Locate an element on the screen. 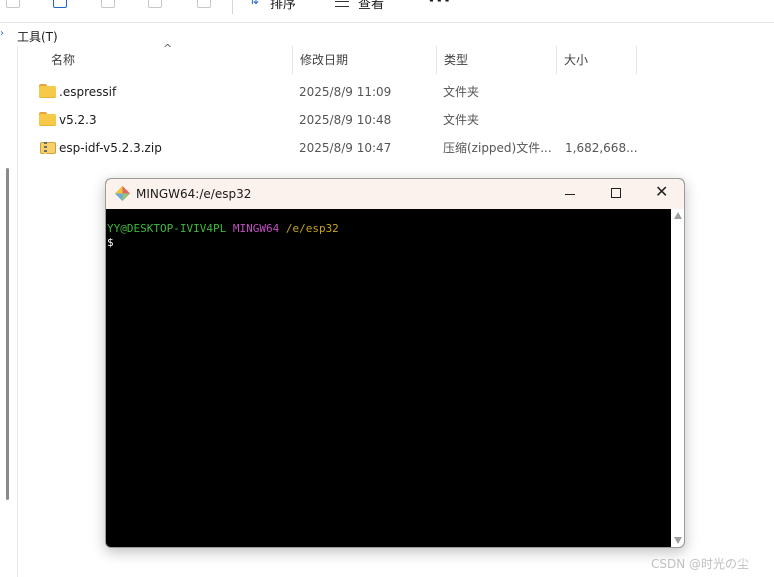  scroll-down-arrow-icon is located at coordinates (678, 540).